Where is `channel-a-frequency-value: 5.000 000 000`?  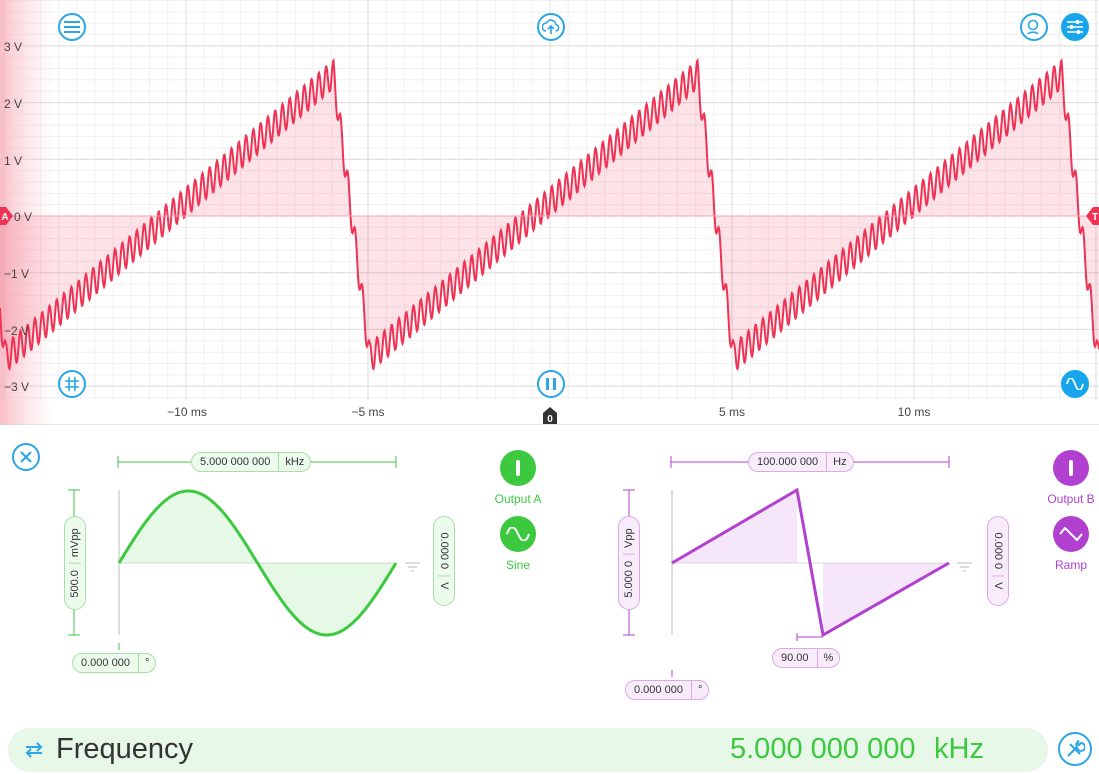
channel-a-frequency-value: 5.000 000 000 is located at coordinates (235, 462).